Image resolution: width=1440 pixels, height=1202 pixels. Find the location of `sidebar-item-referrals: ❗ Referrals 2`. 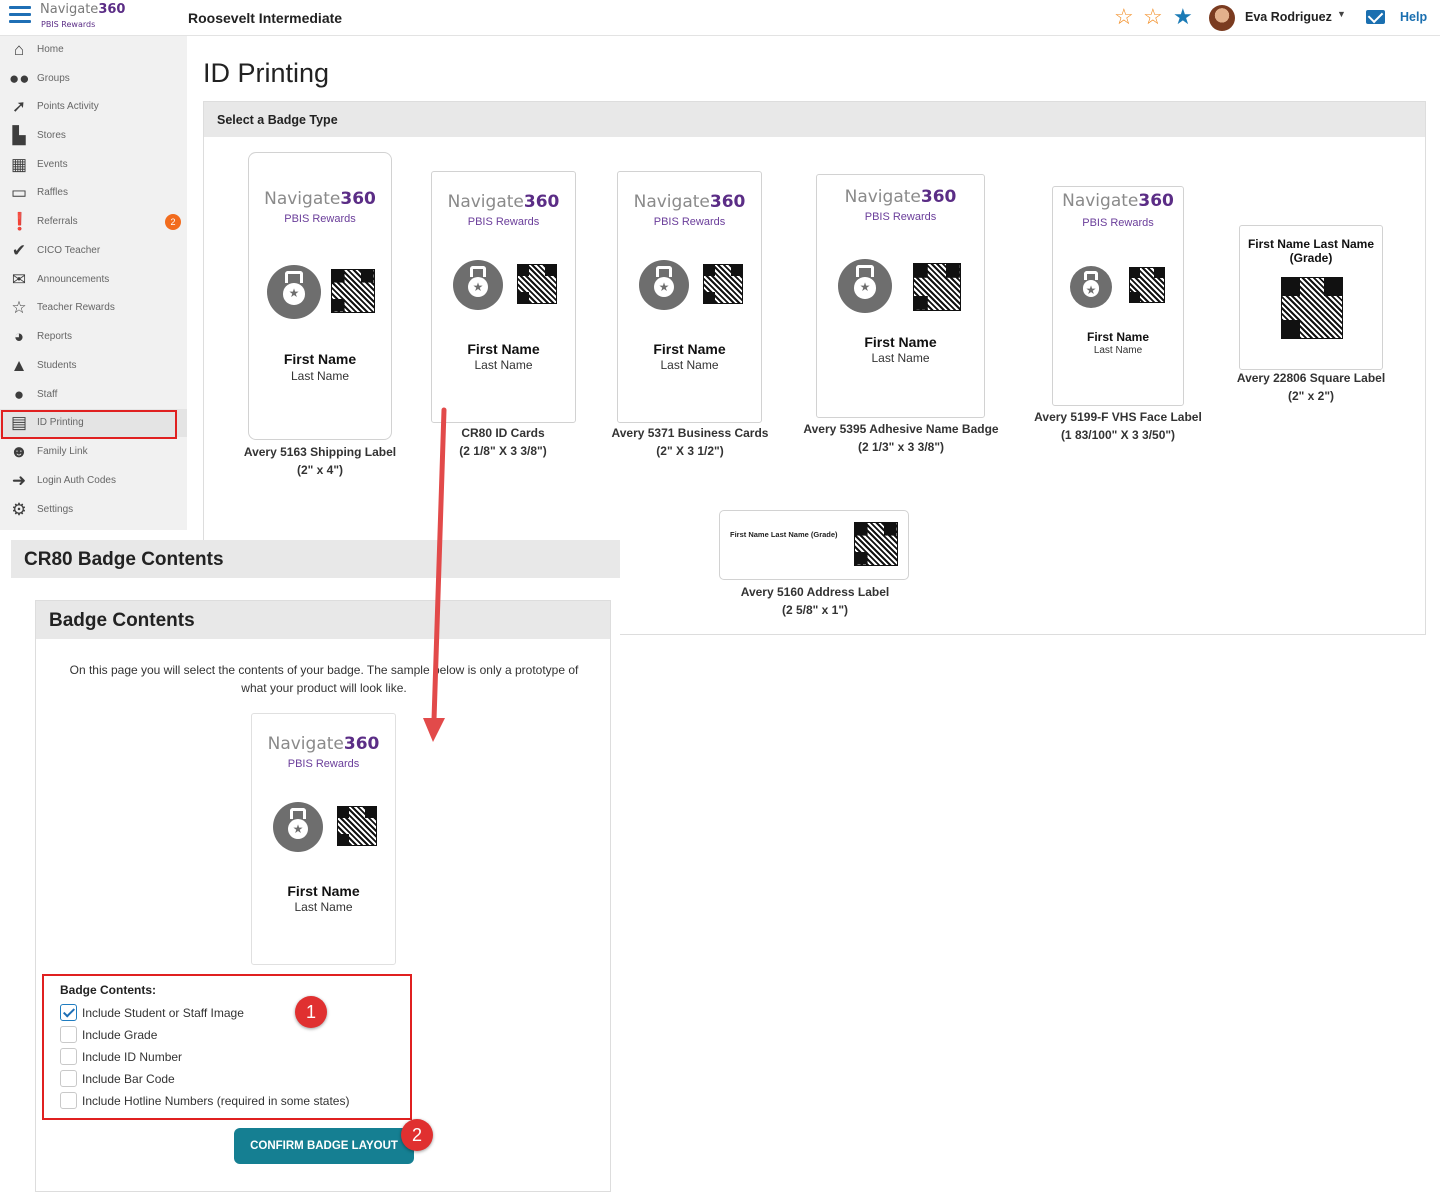

sidebar-item-referrals: ❗ Referrals 2 is located at coordinates (93, 222).